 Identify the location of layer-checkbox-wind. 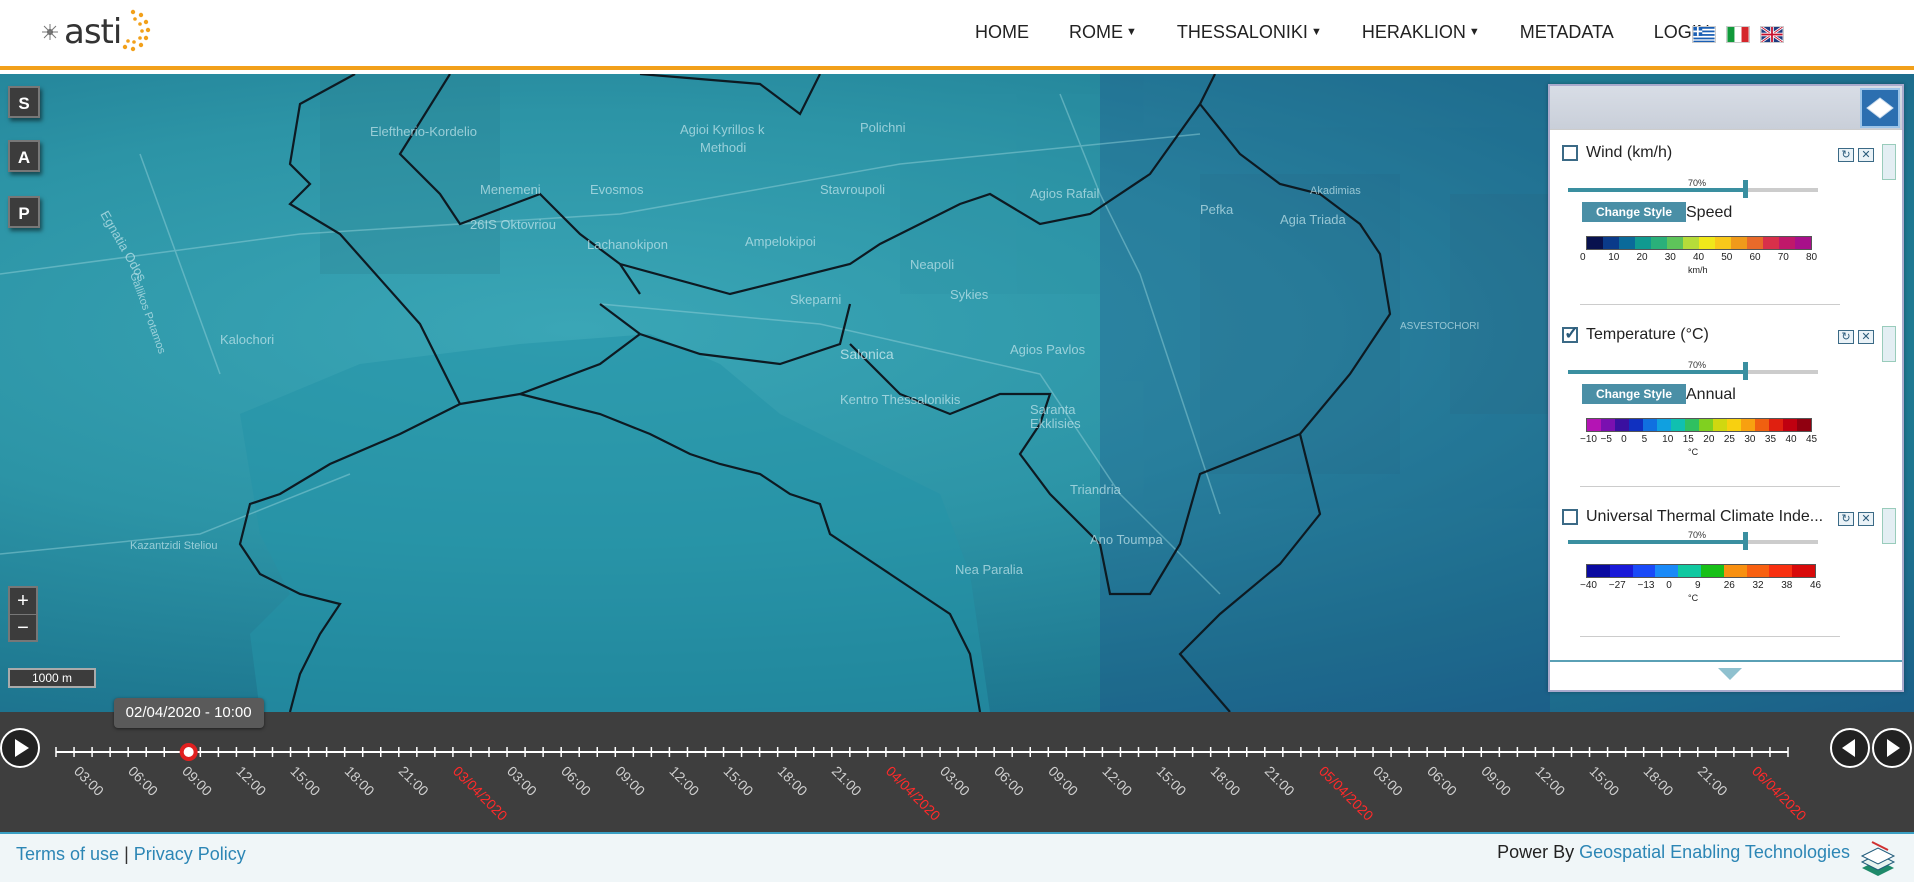
(1570, 153).